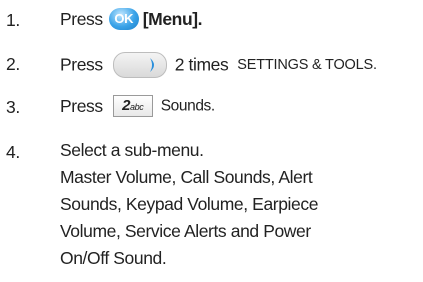  I want to click on step-1-text: Press OK [Menu]., so click(131, 19).